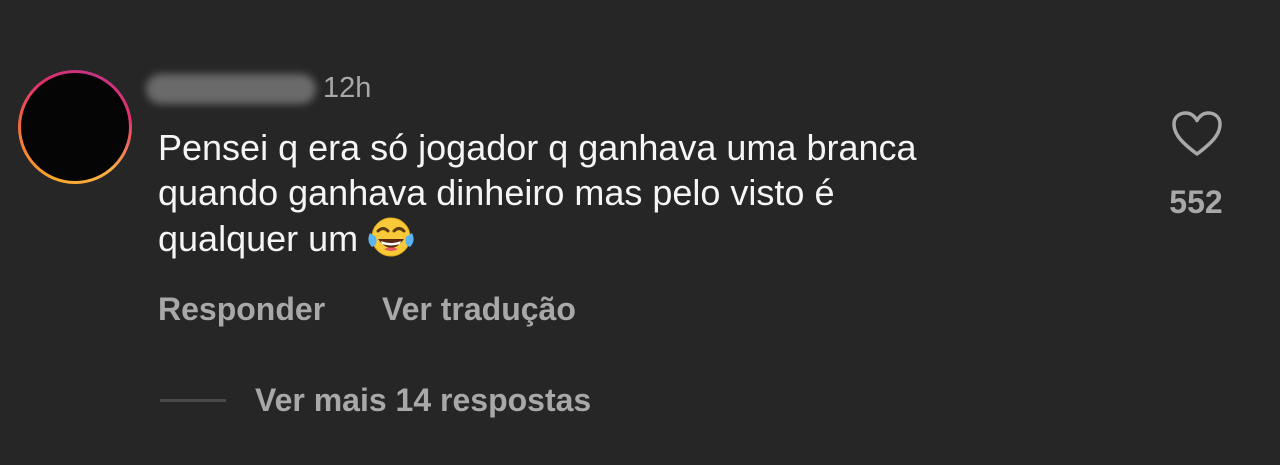 This screenshot has height=465, width=1280. What do you see at coordinates (193, 400) in the screenshot?
I see `replies-divider` at bounding box center [193, 400].